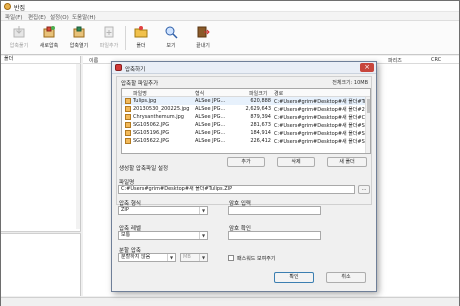 This screenshot has width=460, height=306. Describe the element at coordinates (347, 162) in the screenshot. I see `new-folder-button: 새 폴더` at that location.